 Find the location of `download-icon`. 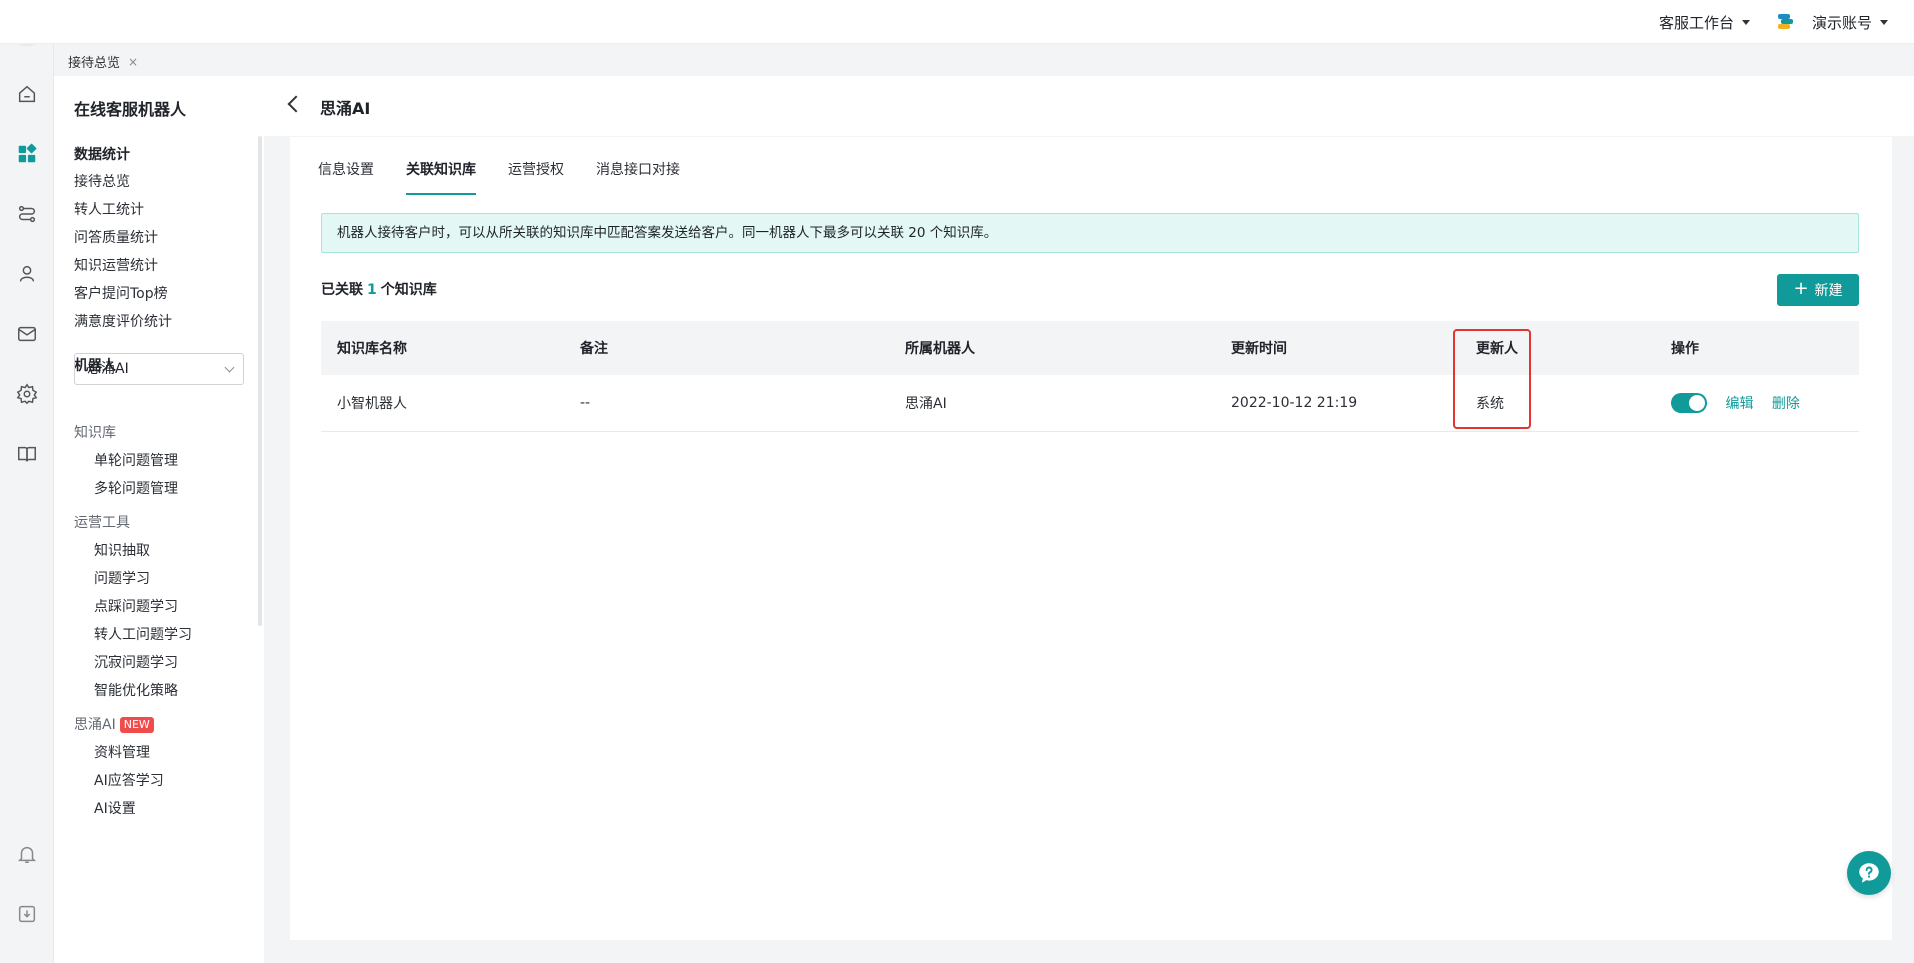

download-icon is located at coordinates (27, 914).